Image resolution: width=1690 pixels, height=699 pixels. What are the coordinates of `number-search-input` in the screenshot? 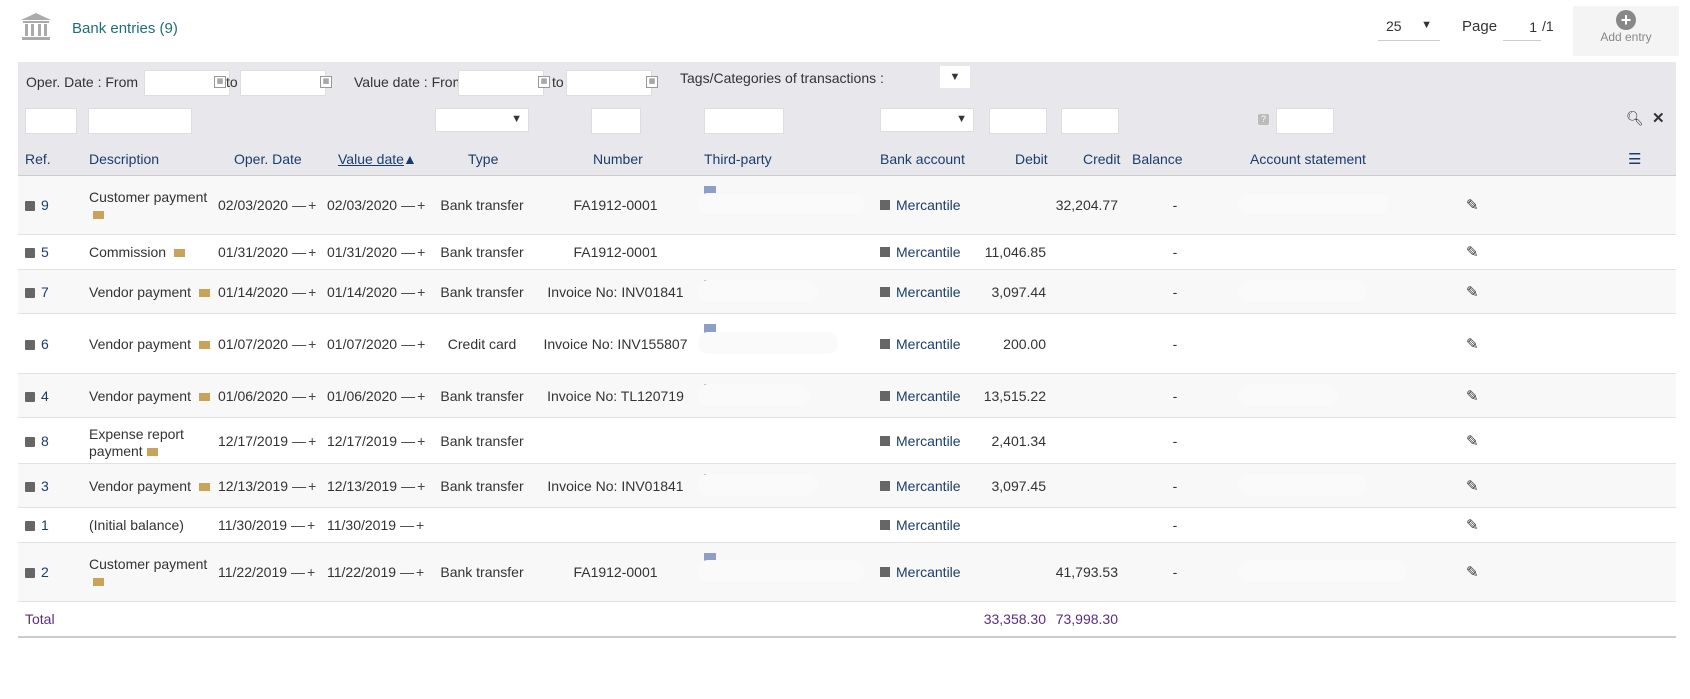 It's located at (616, 121).